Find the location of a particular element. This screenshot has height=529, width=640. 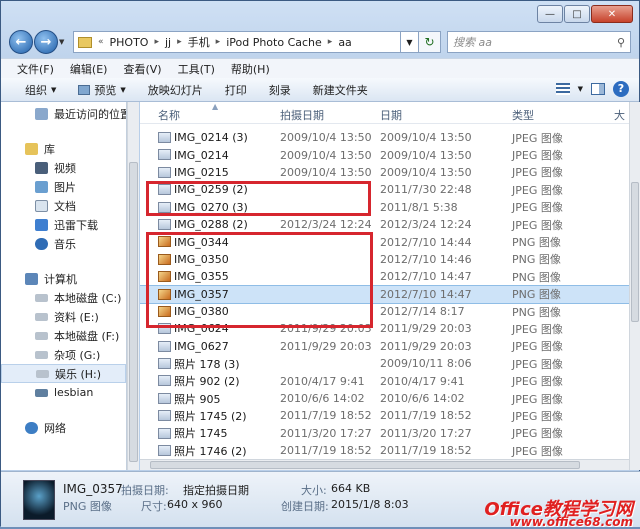

file-date: 2012/7/10 14:44 is located at coordinates (426, 242).